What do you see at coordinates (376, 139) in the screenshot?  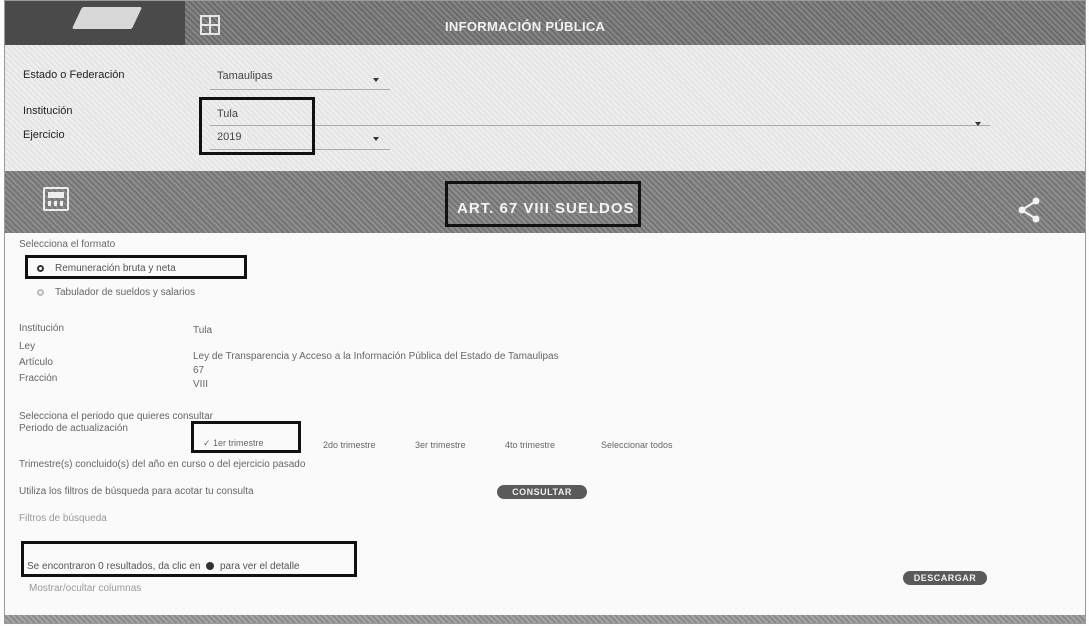 I see `ejercicio-chevron-down-icon` at bounding box center [376, 139].